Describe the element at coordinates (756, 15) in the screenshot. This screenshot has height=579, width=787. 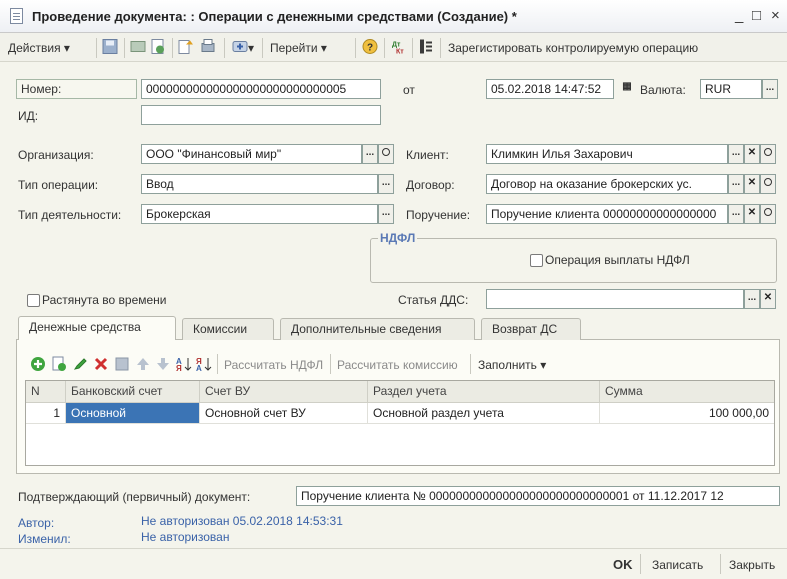
I see `maximize-button: □` at that location.